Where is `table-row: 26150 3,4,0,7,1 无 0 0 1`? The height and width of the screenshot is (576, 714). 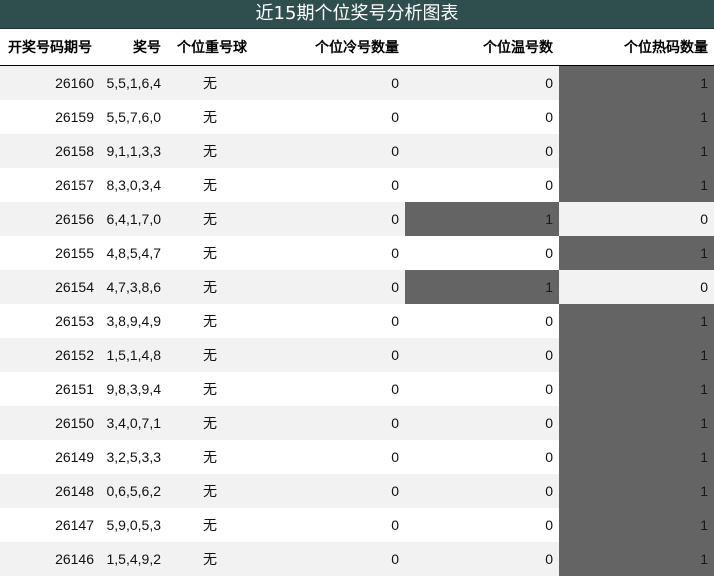
table-row: 26150 3,4,0,7,1 无 0 0 1 is located at coordinates (357, 423).